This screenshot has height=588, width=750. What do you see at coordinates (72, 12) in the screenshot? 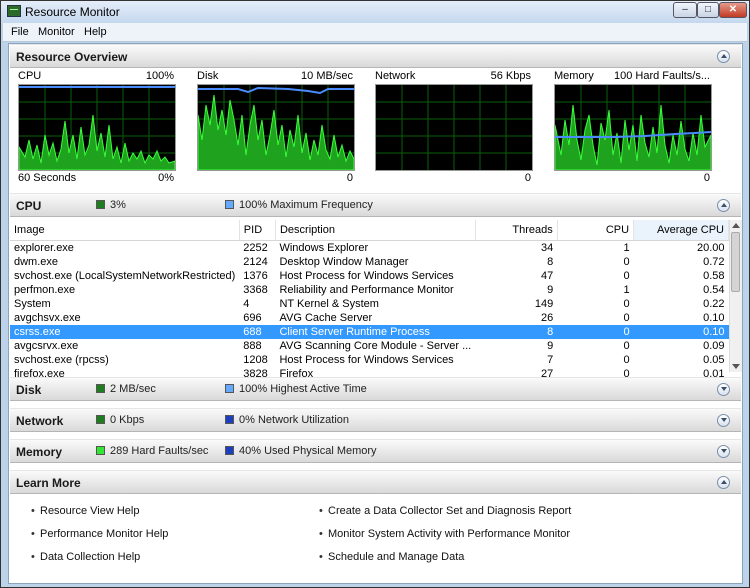
I see `window-title: Resource Monitor` at bounding box center [72, 12].